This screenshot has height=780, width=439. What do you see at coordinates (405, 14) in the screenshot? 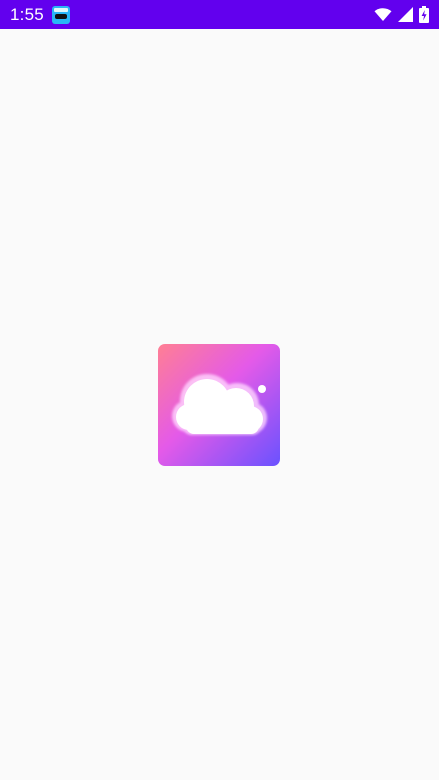
I see `cellular-signal-icon` at bounding box center [405, 14].